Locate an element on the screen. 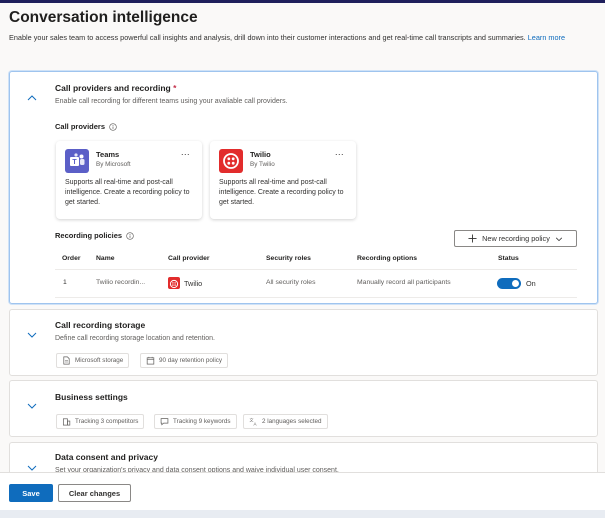 This screenshot has height=518, width=605. chat-icon is located at coordinates (164, 422).